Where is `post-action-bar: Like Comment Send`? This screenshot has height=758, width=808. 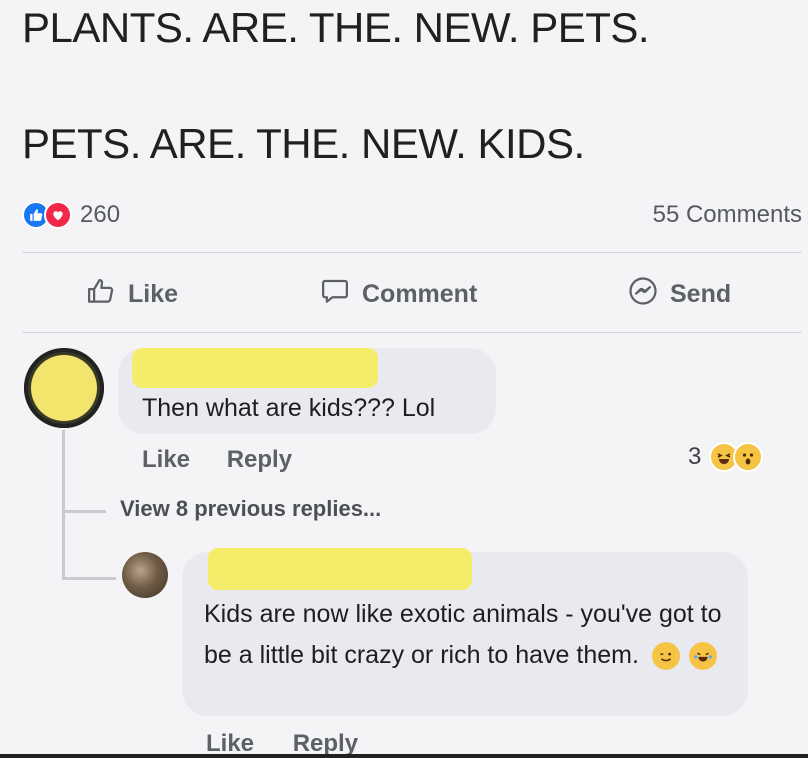
post-action-bar: Like Comment Send is located at coordinates (412, 294).